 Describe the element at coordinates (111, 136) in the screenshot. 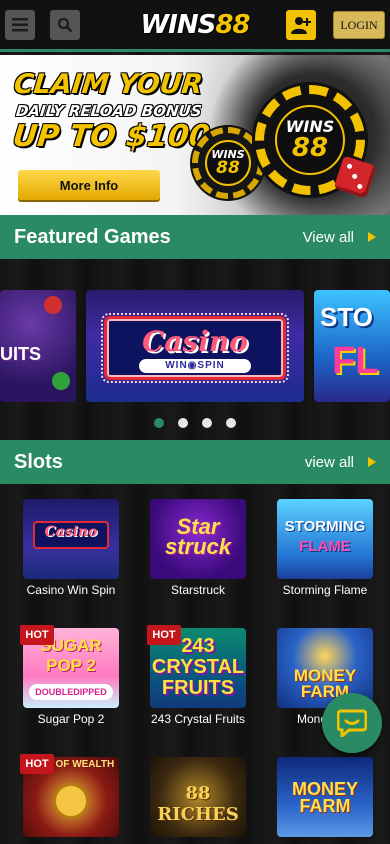

I see `promo-headline-3: UP TO $100` at that location.